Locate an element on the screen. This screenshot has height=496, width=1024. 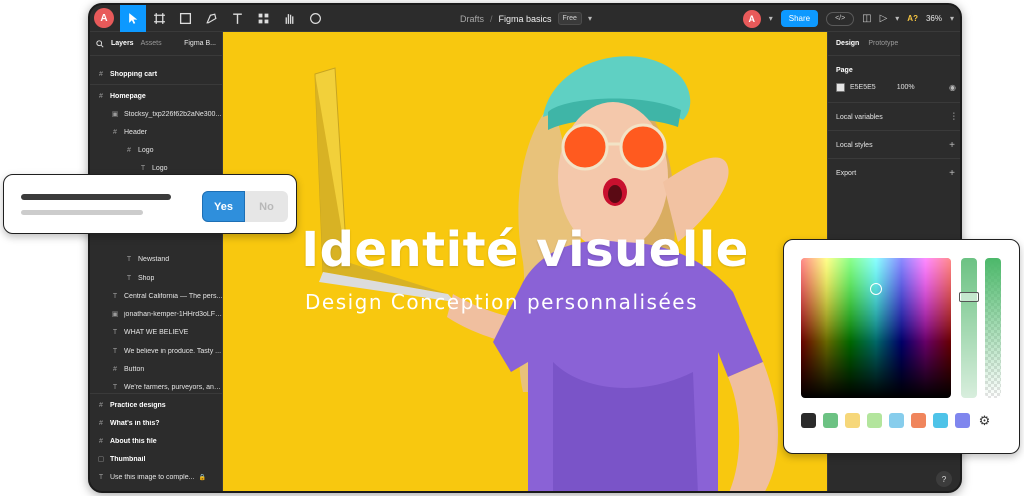
page-color-hex: E5E5E5 is located at coordinates (863, 87).